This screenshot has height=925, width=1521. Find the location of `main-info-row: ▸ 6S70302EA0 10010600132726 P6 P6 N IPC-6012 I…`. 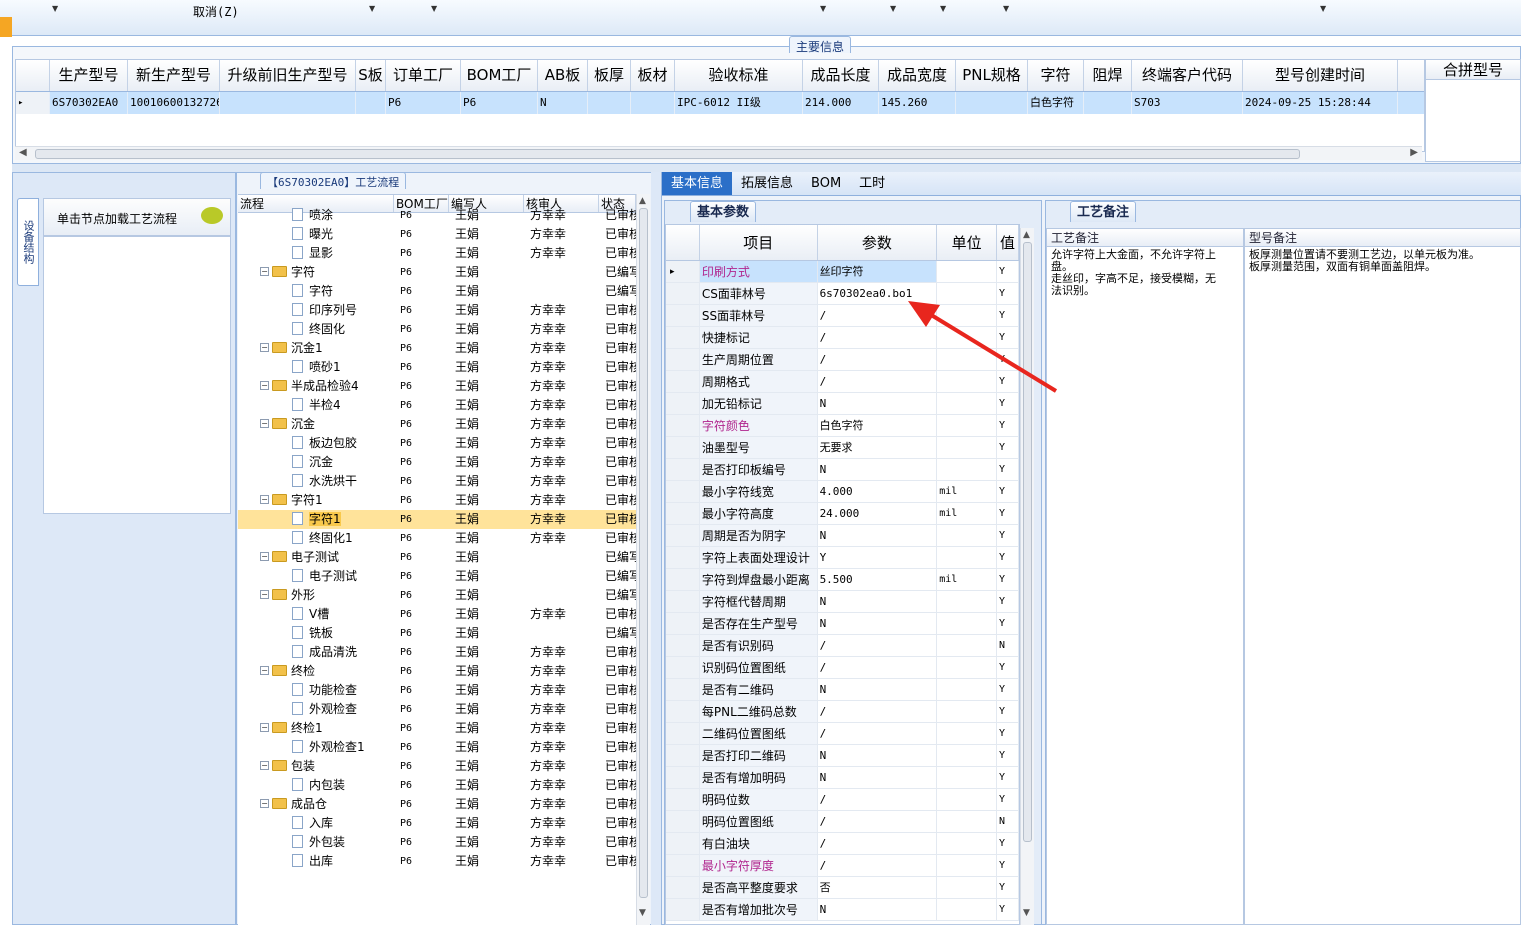

main-info-row: ▸ 6S70302EA0 10010600132726 P6 P6 N IPC-6012 I… is located at coordinates (720, 103).